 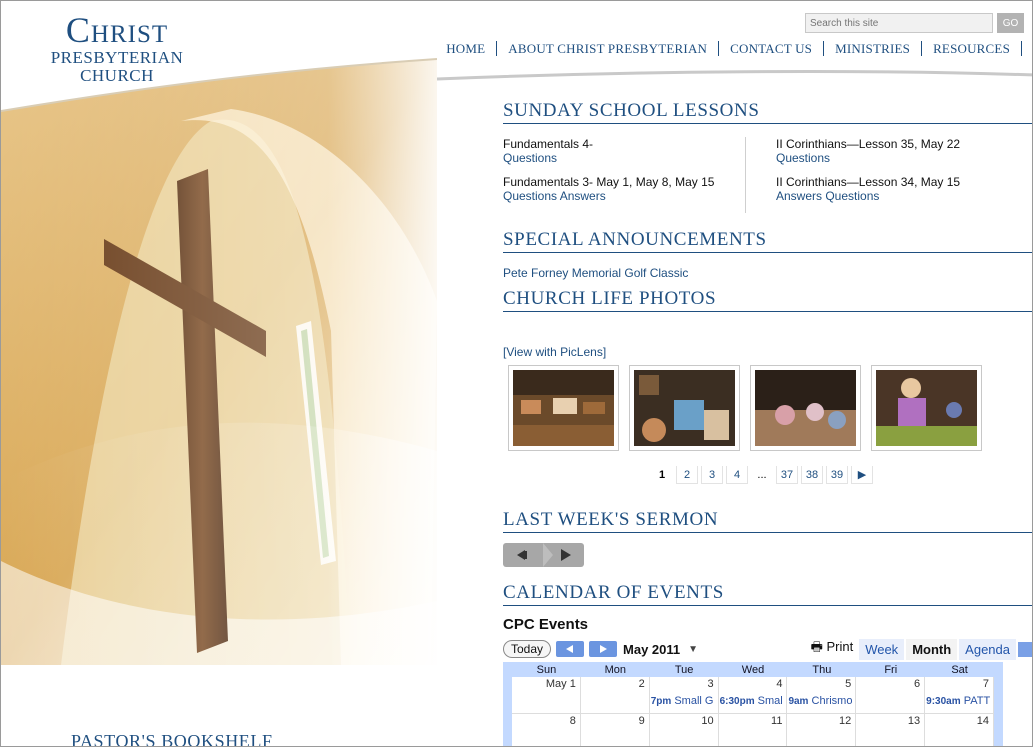 What do you see at coordinates (662, 475) in the screenshot?
I see `pager-page-current: 1` at bounding box center [662, 475].